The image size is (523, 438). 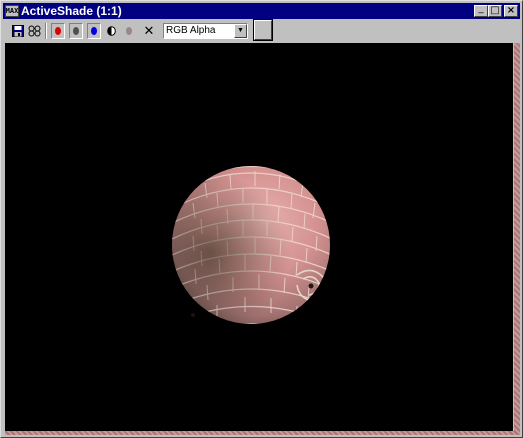 I want to click on monochrome-icon, so click(x=129, y=31).